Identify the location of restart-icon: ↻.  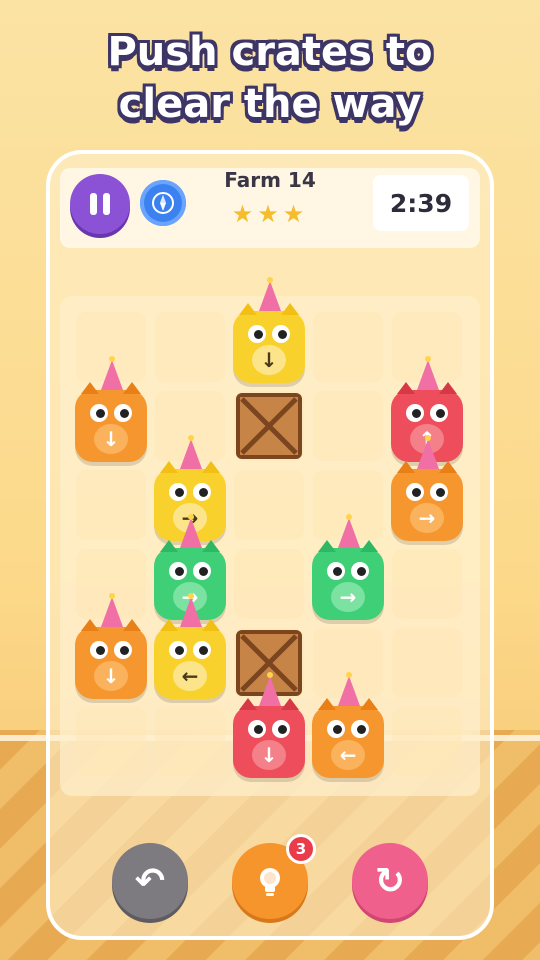
(390, 881).